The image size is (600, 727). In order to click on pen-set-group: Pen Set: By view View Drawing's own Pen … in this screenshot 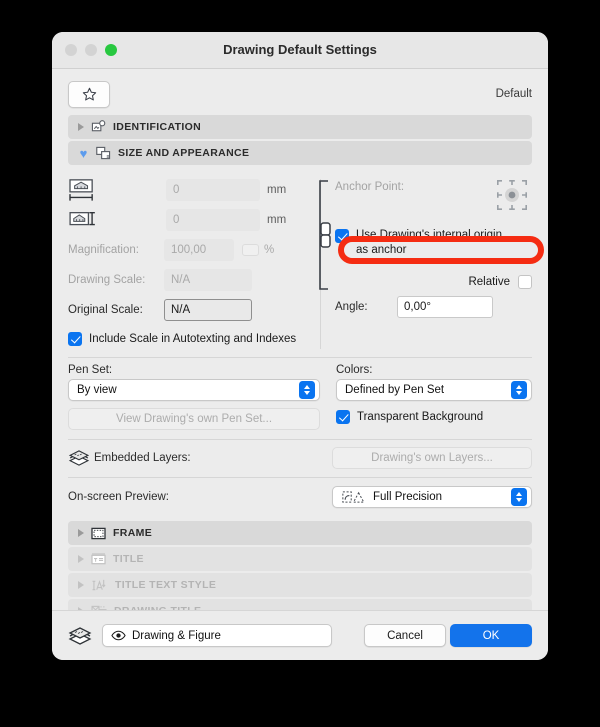, I will do `click(194, 397)`.